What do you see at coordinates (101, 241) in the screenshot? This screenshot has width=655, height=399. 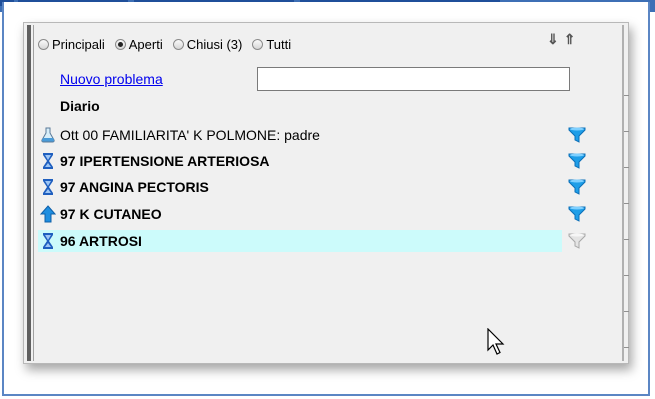 I see `problem-text: 96 ARTROSI` at bounding box center [101, 241].